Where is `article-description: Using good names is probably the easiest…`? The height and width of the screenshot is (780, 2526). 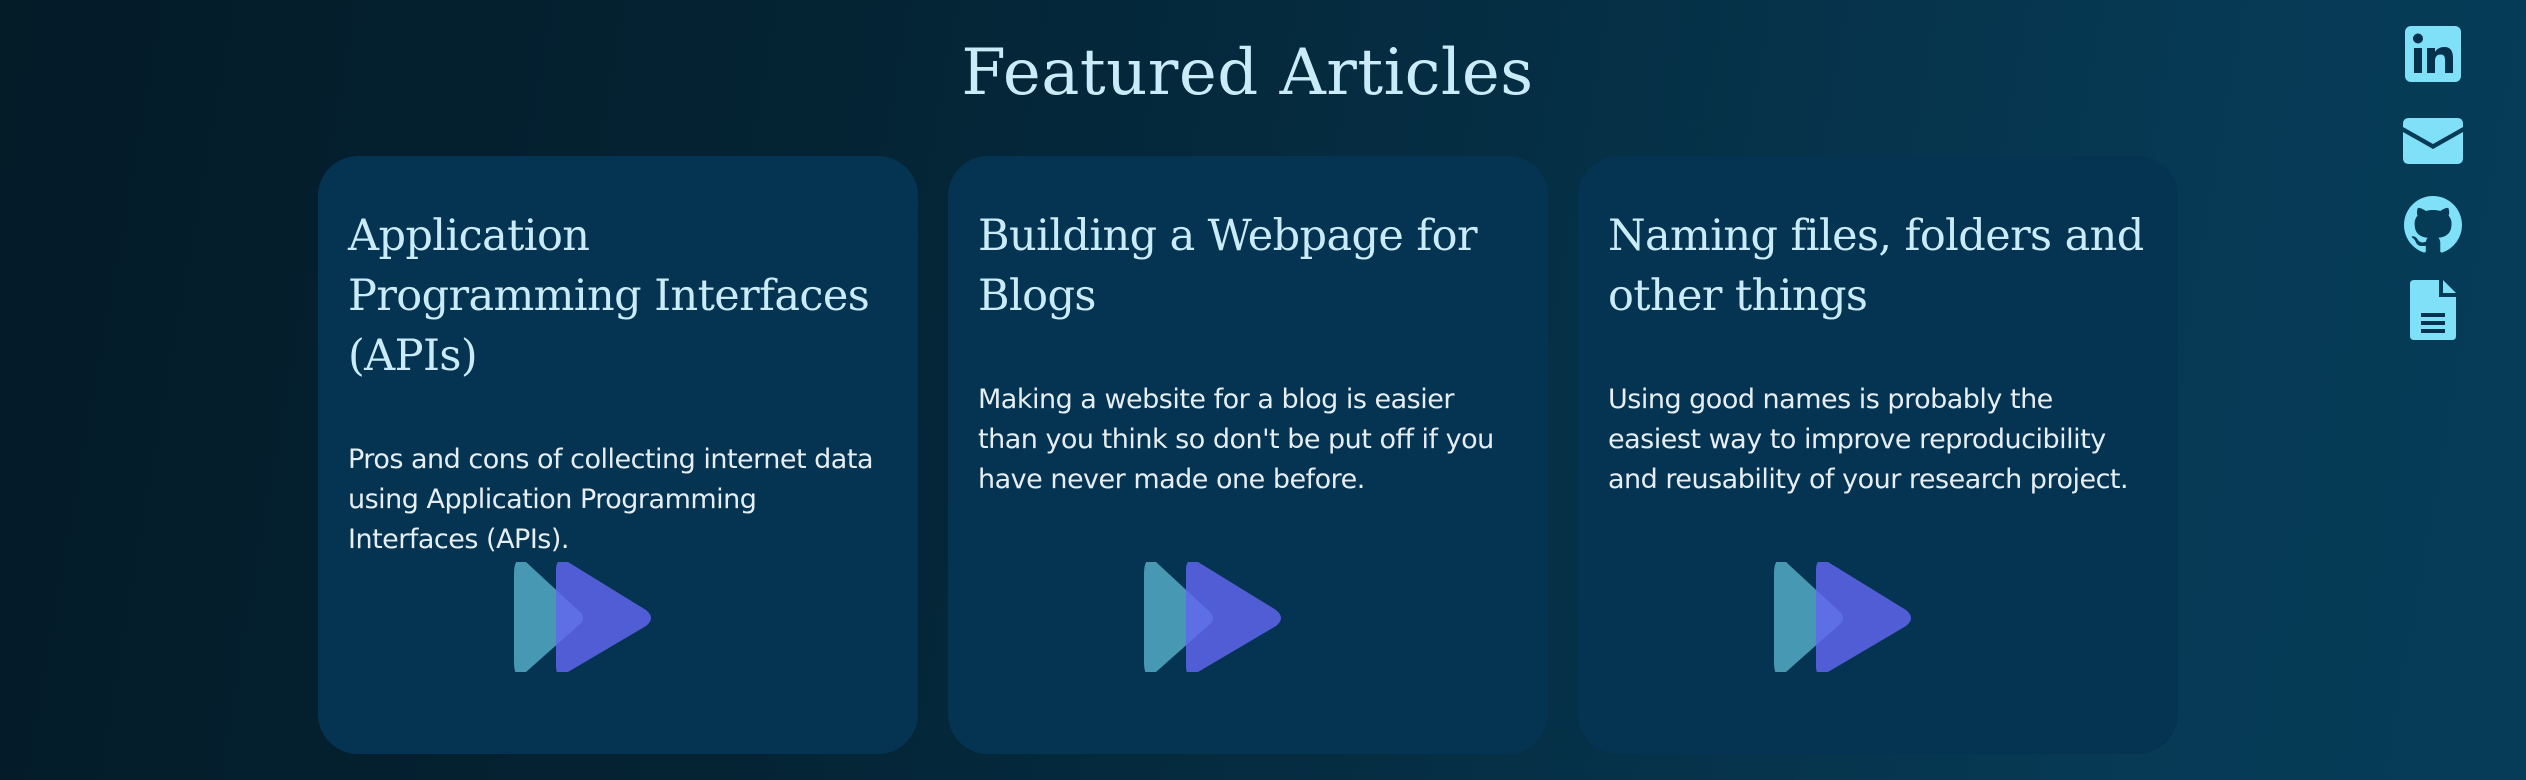
article-description: Using good names is probably the easiest… is located at coordinates (1868, 439).